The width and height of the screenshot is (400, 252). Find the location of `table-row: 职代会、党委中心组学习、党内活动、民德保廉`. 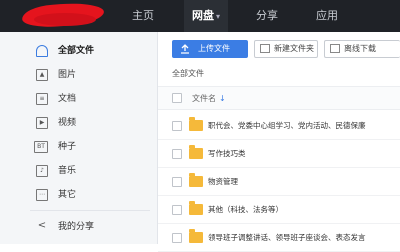

table-row: 职代会、党委中心组学习、党内活动、民德保廉 is located at coordinates (279, 126).